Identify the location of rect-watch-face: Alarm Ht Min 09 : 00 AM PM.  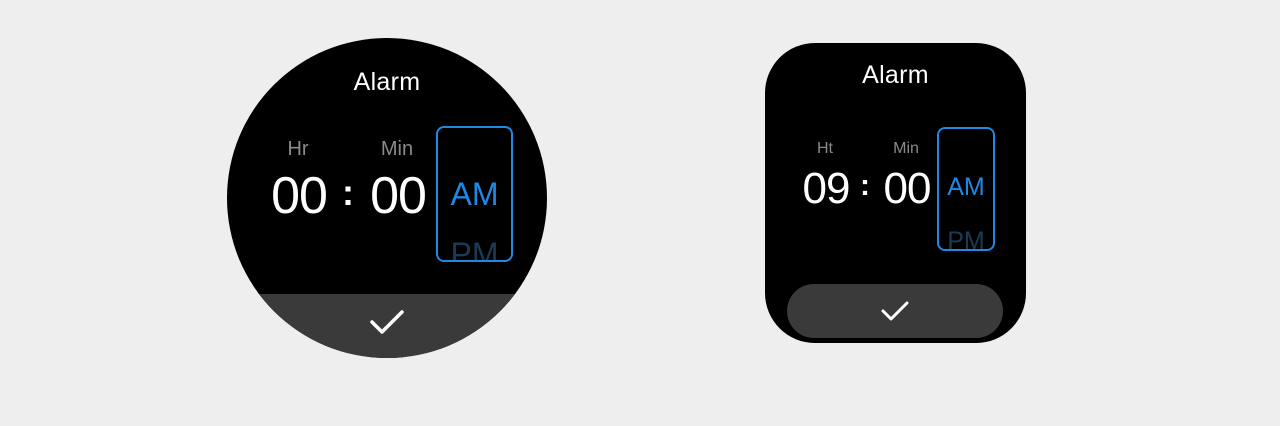
(895, 193).